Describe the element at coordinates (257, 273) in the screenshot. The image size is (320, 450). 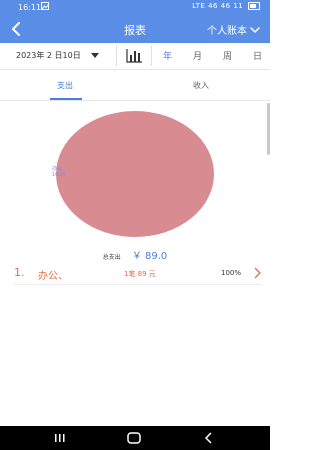
I see `chevron-right-icon` at that location.